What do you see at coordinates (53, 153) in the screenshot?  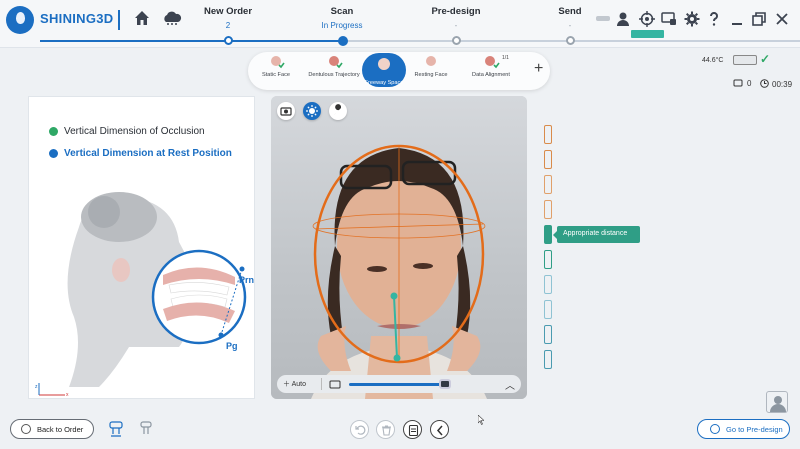 I see `info-circle-icon` at bounding box center [53, 153].